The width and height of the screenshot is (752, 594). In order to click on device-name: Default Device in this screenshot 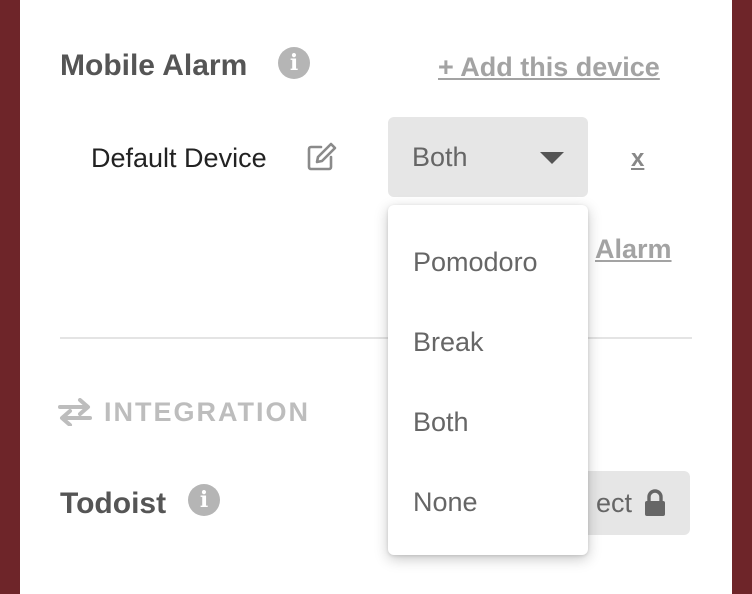, I will do `click(179, 158)`.